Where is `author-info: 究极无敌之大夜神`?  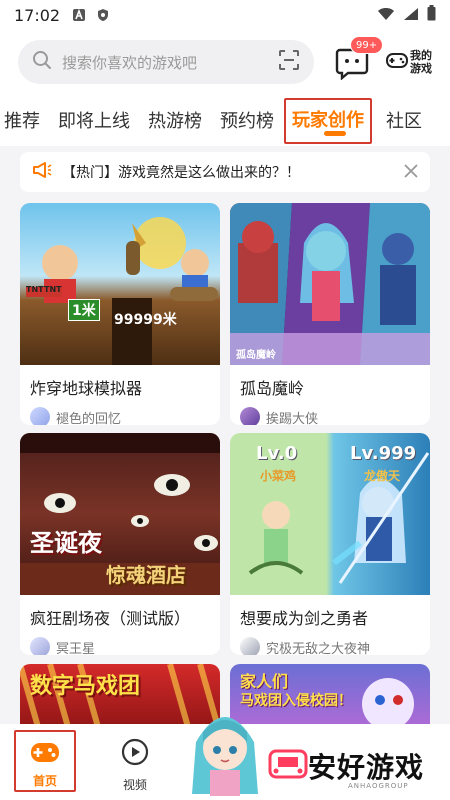 author-info: 究极无敌之大夜神 is located at coordinates (330, 646).